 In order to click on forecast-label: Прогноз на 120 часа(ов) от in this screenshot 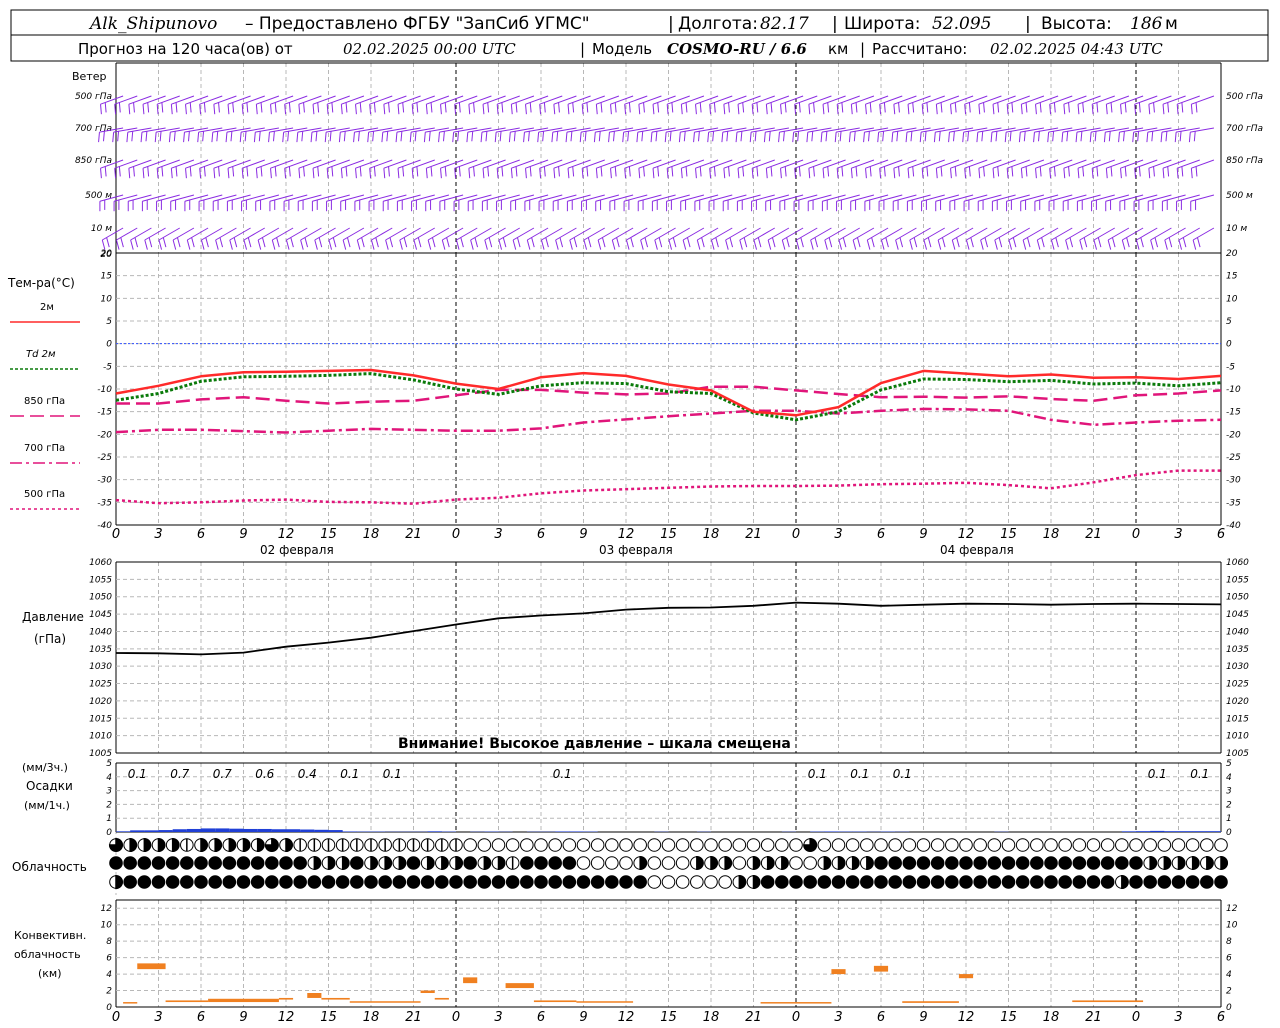, I will do `click(185, 49)`.